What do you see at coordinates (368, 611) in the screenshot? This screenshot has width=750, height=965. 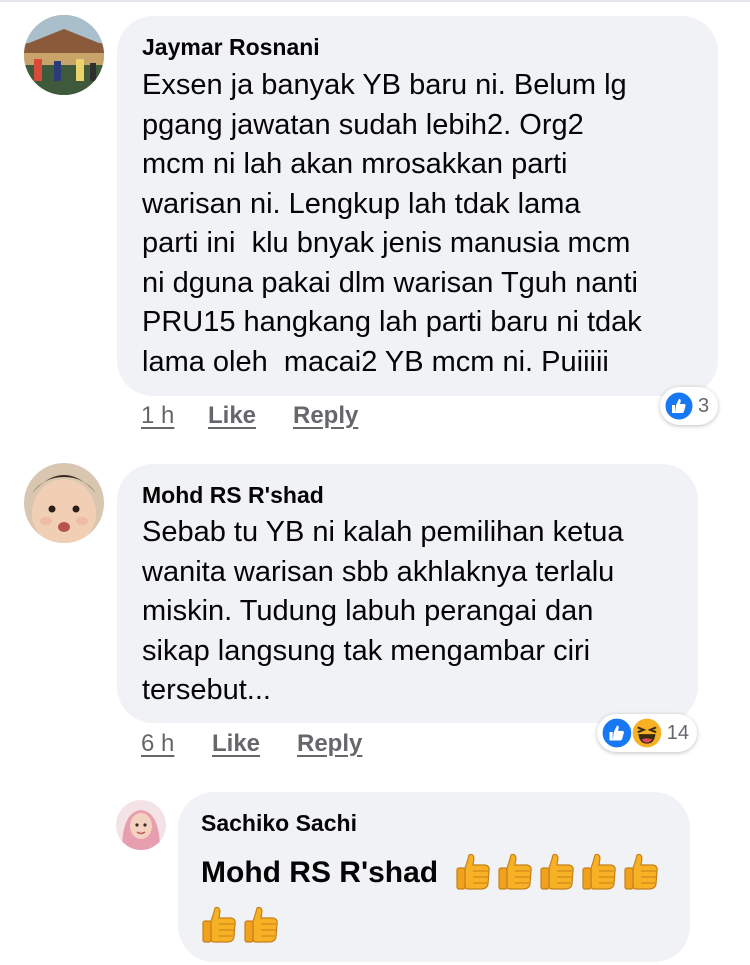 I see `comment-text-line: miskin. Tudung labuh perangai dan` at bounding box center [368, 611].